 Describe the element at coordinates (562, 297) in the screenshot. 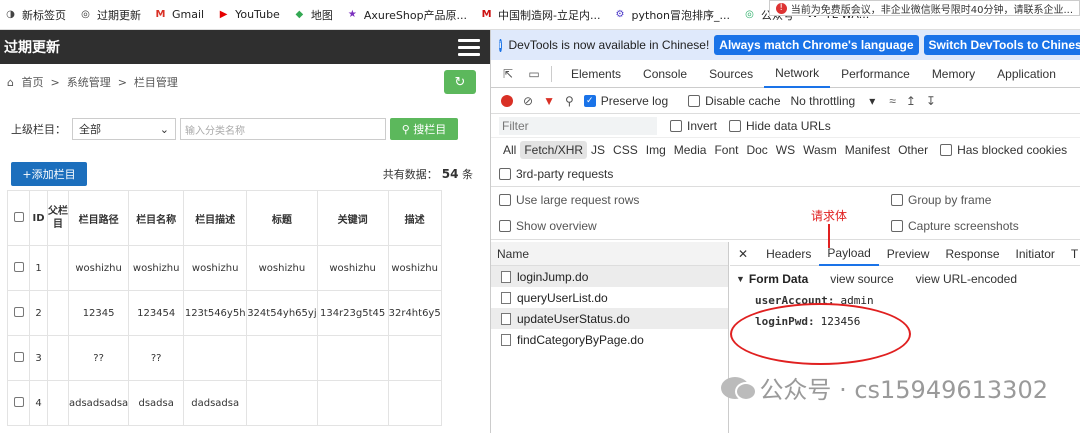

I see `request-name: queryUserList.do` at that location.